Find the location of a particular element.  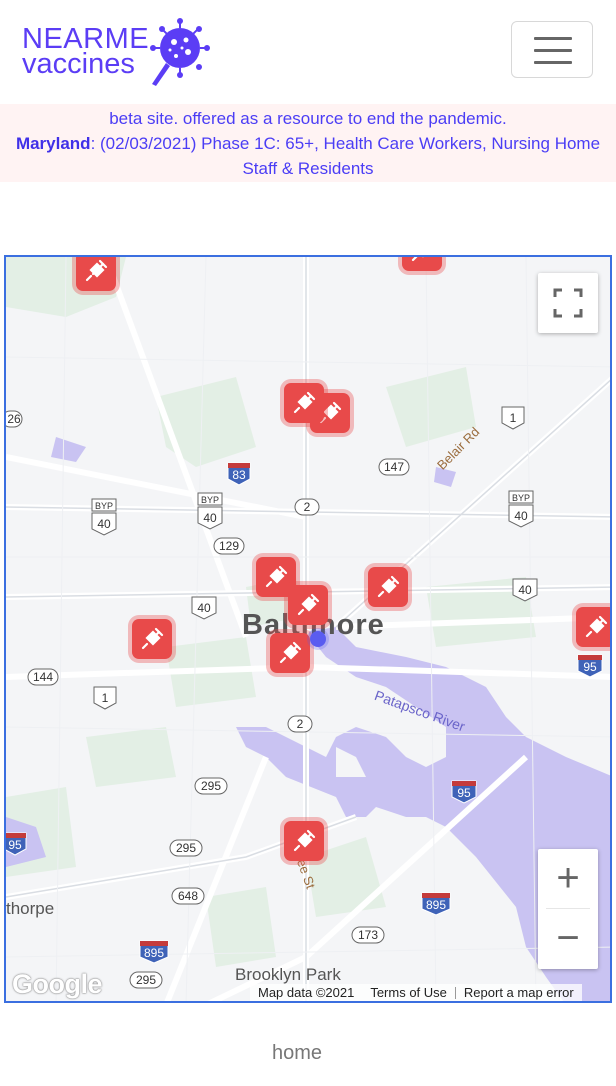

shield-95b: 95 is located at coordinates (464, 792).